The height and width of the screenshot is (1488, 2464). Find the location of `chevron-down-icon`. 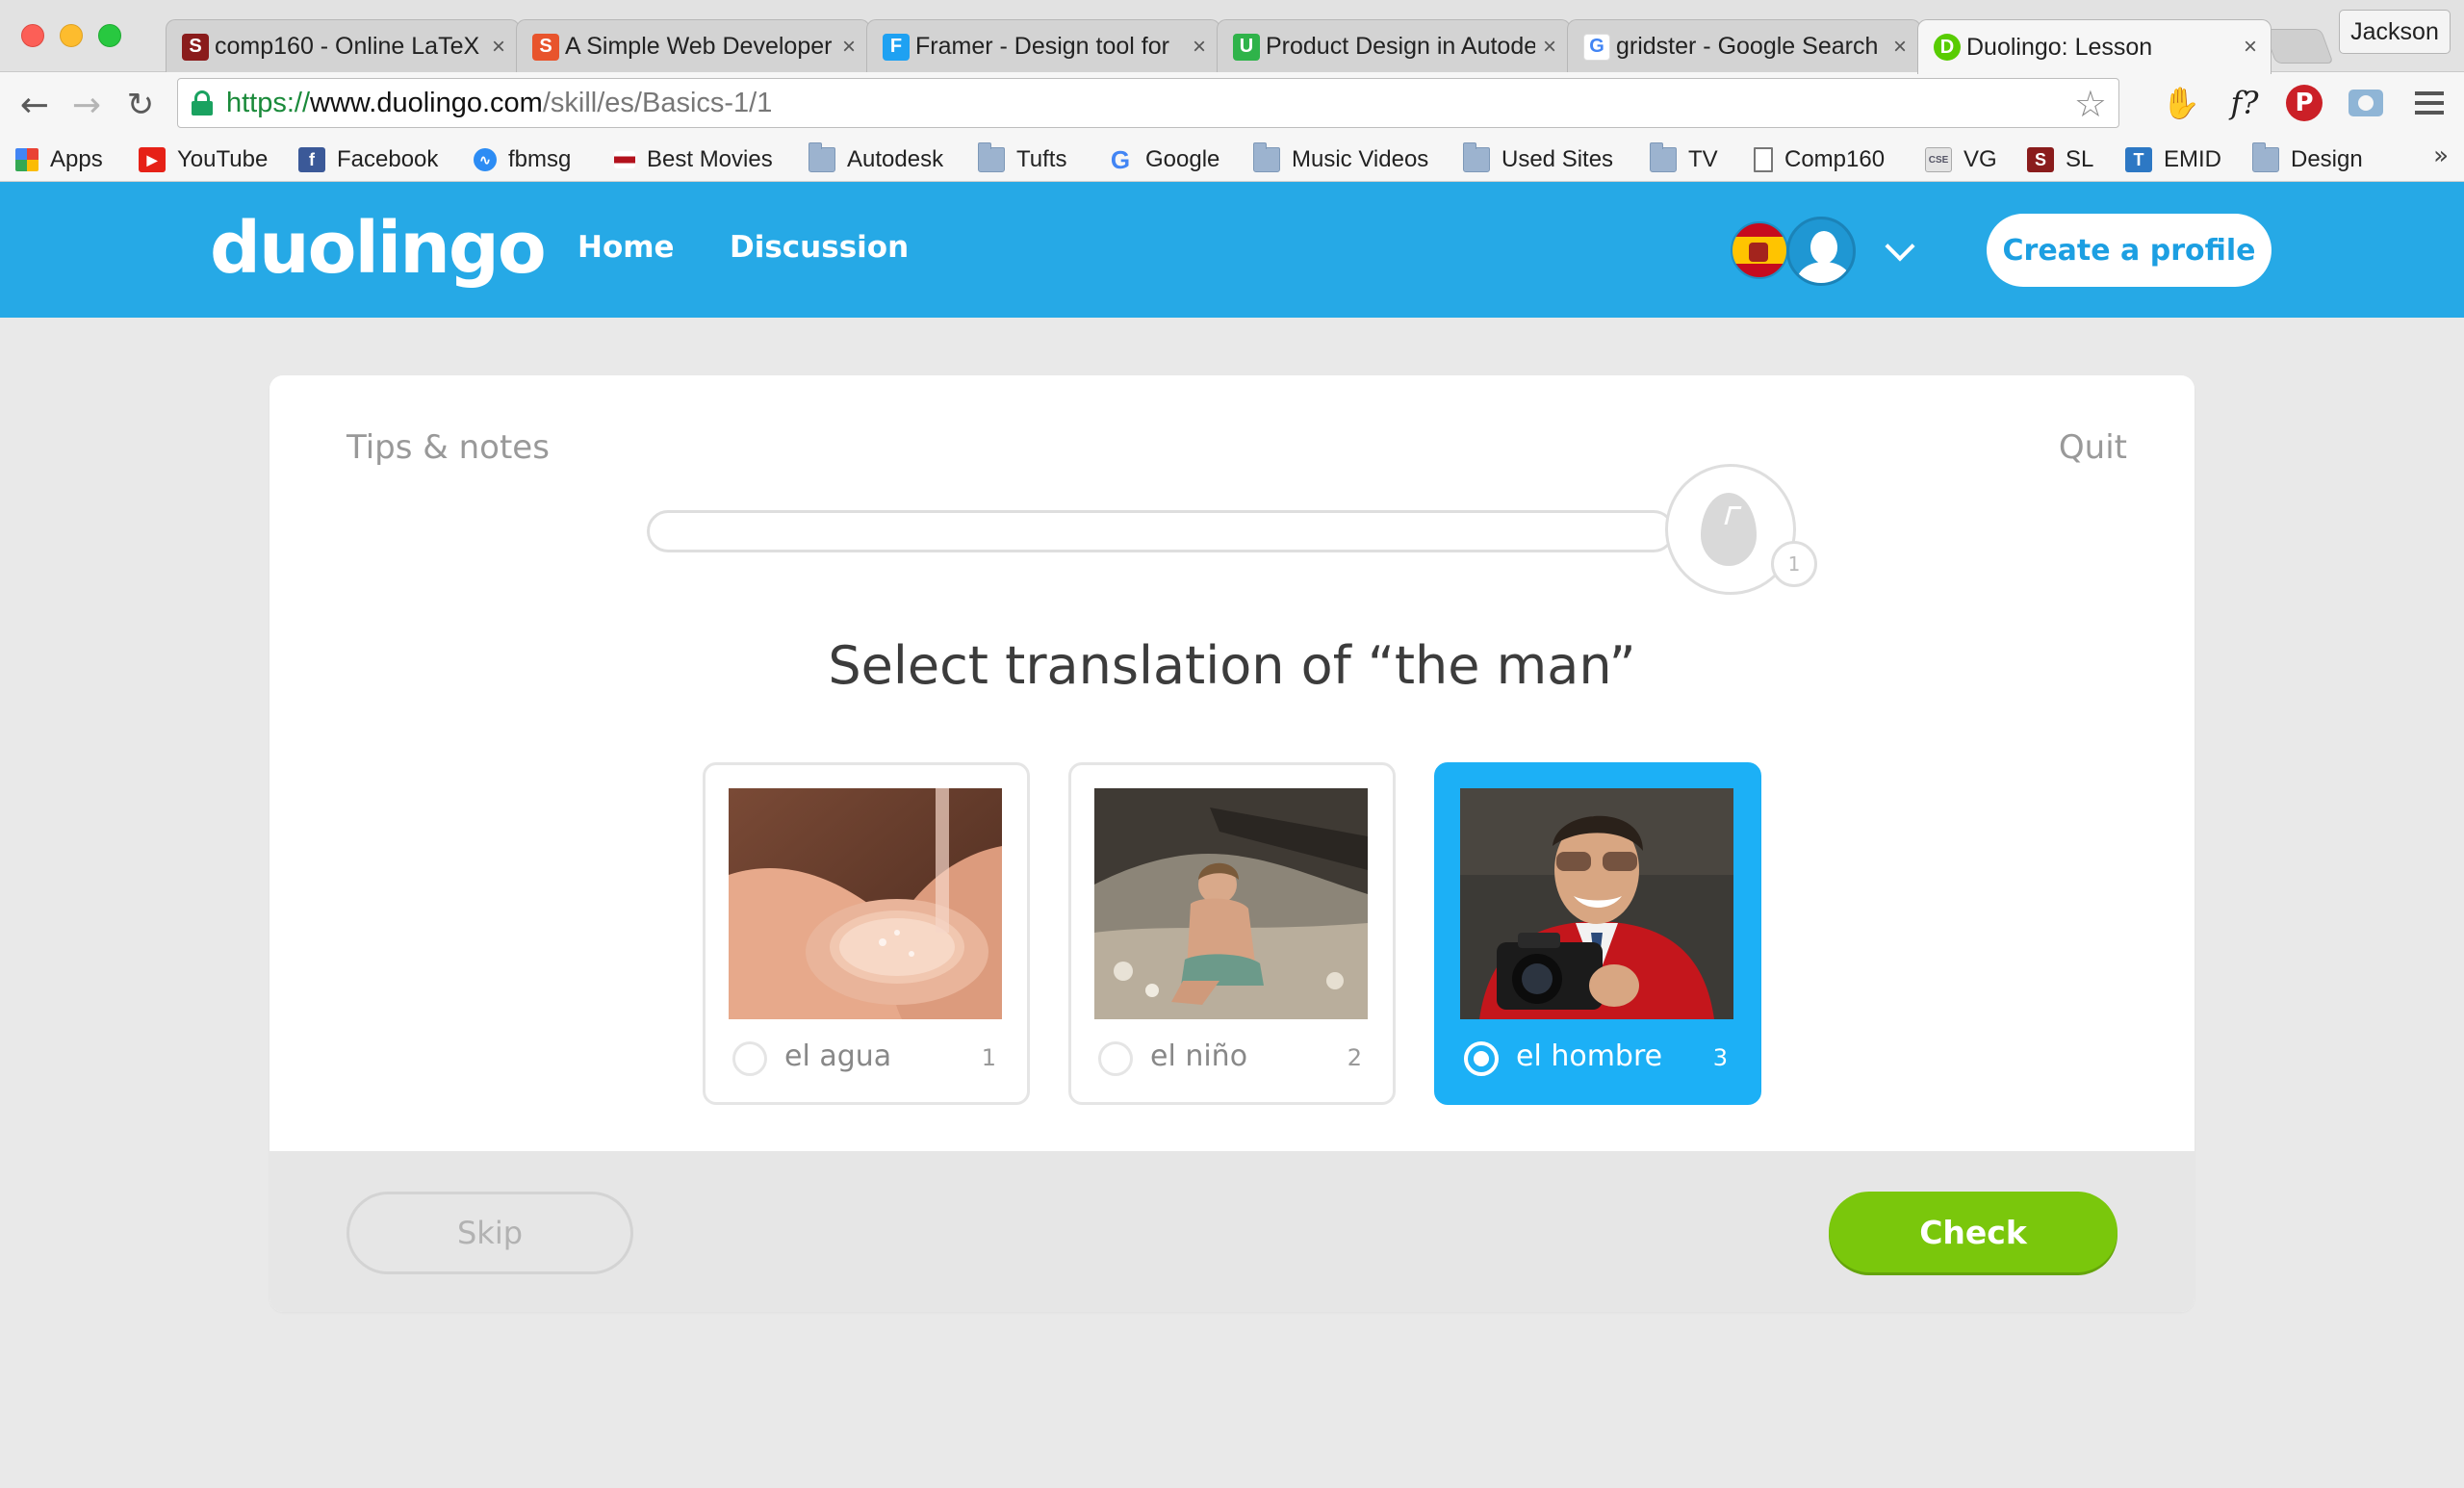

chevron-down-icon is located at coordinates (1900, 247).